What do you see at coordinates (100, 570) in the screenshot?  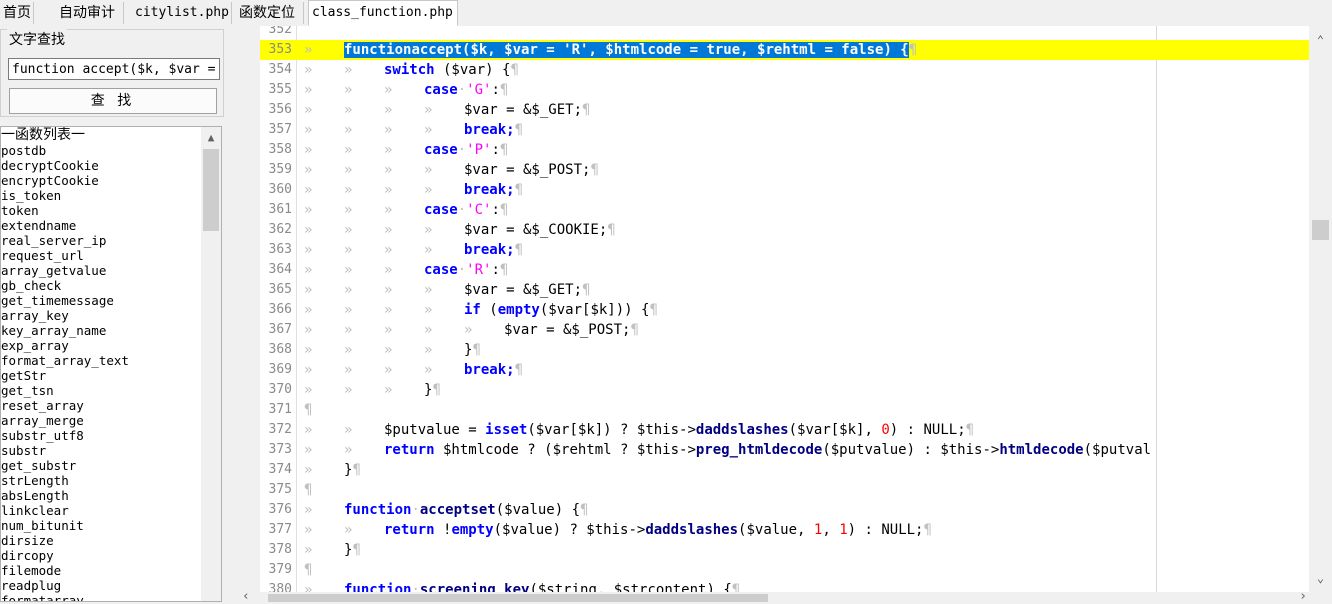 I see `function-list-item: filemode` at bounding box center [100, 570].